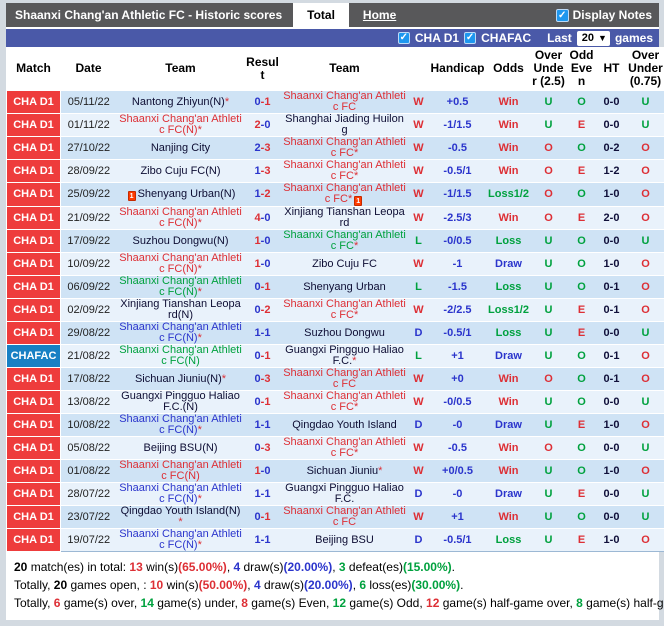 The height and width of the screenshot is (626, 664). I want to click on team-name: Zibo Cuju FC, so click(344, 264).